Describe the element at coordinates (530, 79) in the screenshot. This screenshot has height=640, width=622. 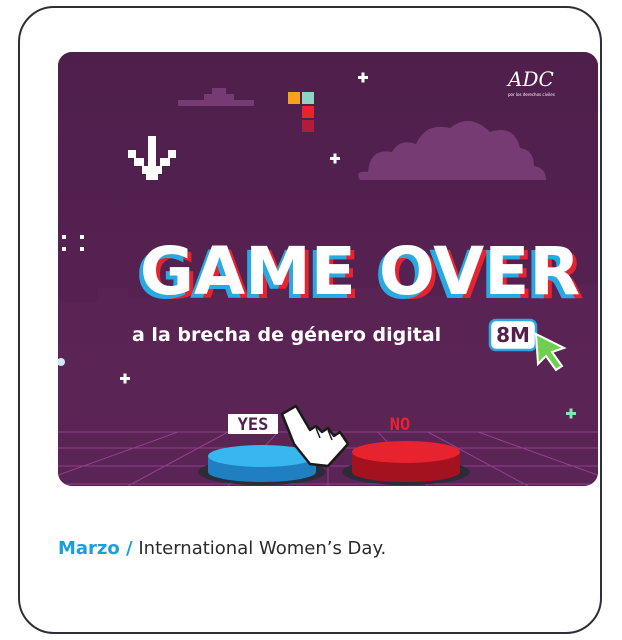
I see `logo: ADC` at that location.